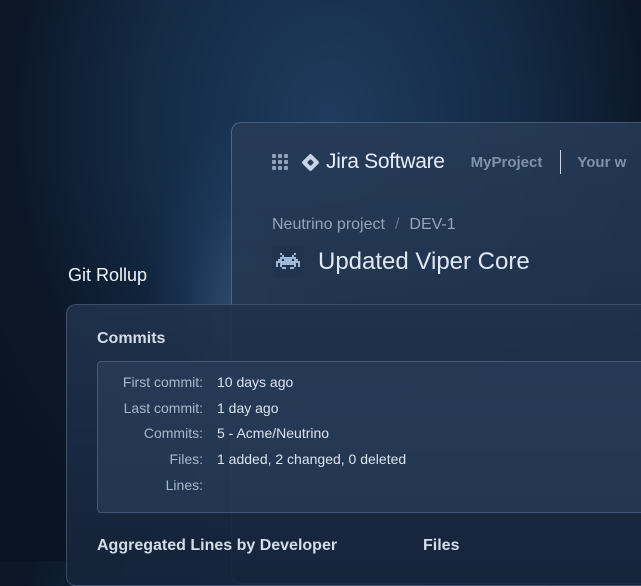  Describe the element at coordinates (561, 162) in the screenshot. I see `header-divider` at that location.